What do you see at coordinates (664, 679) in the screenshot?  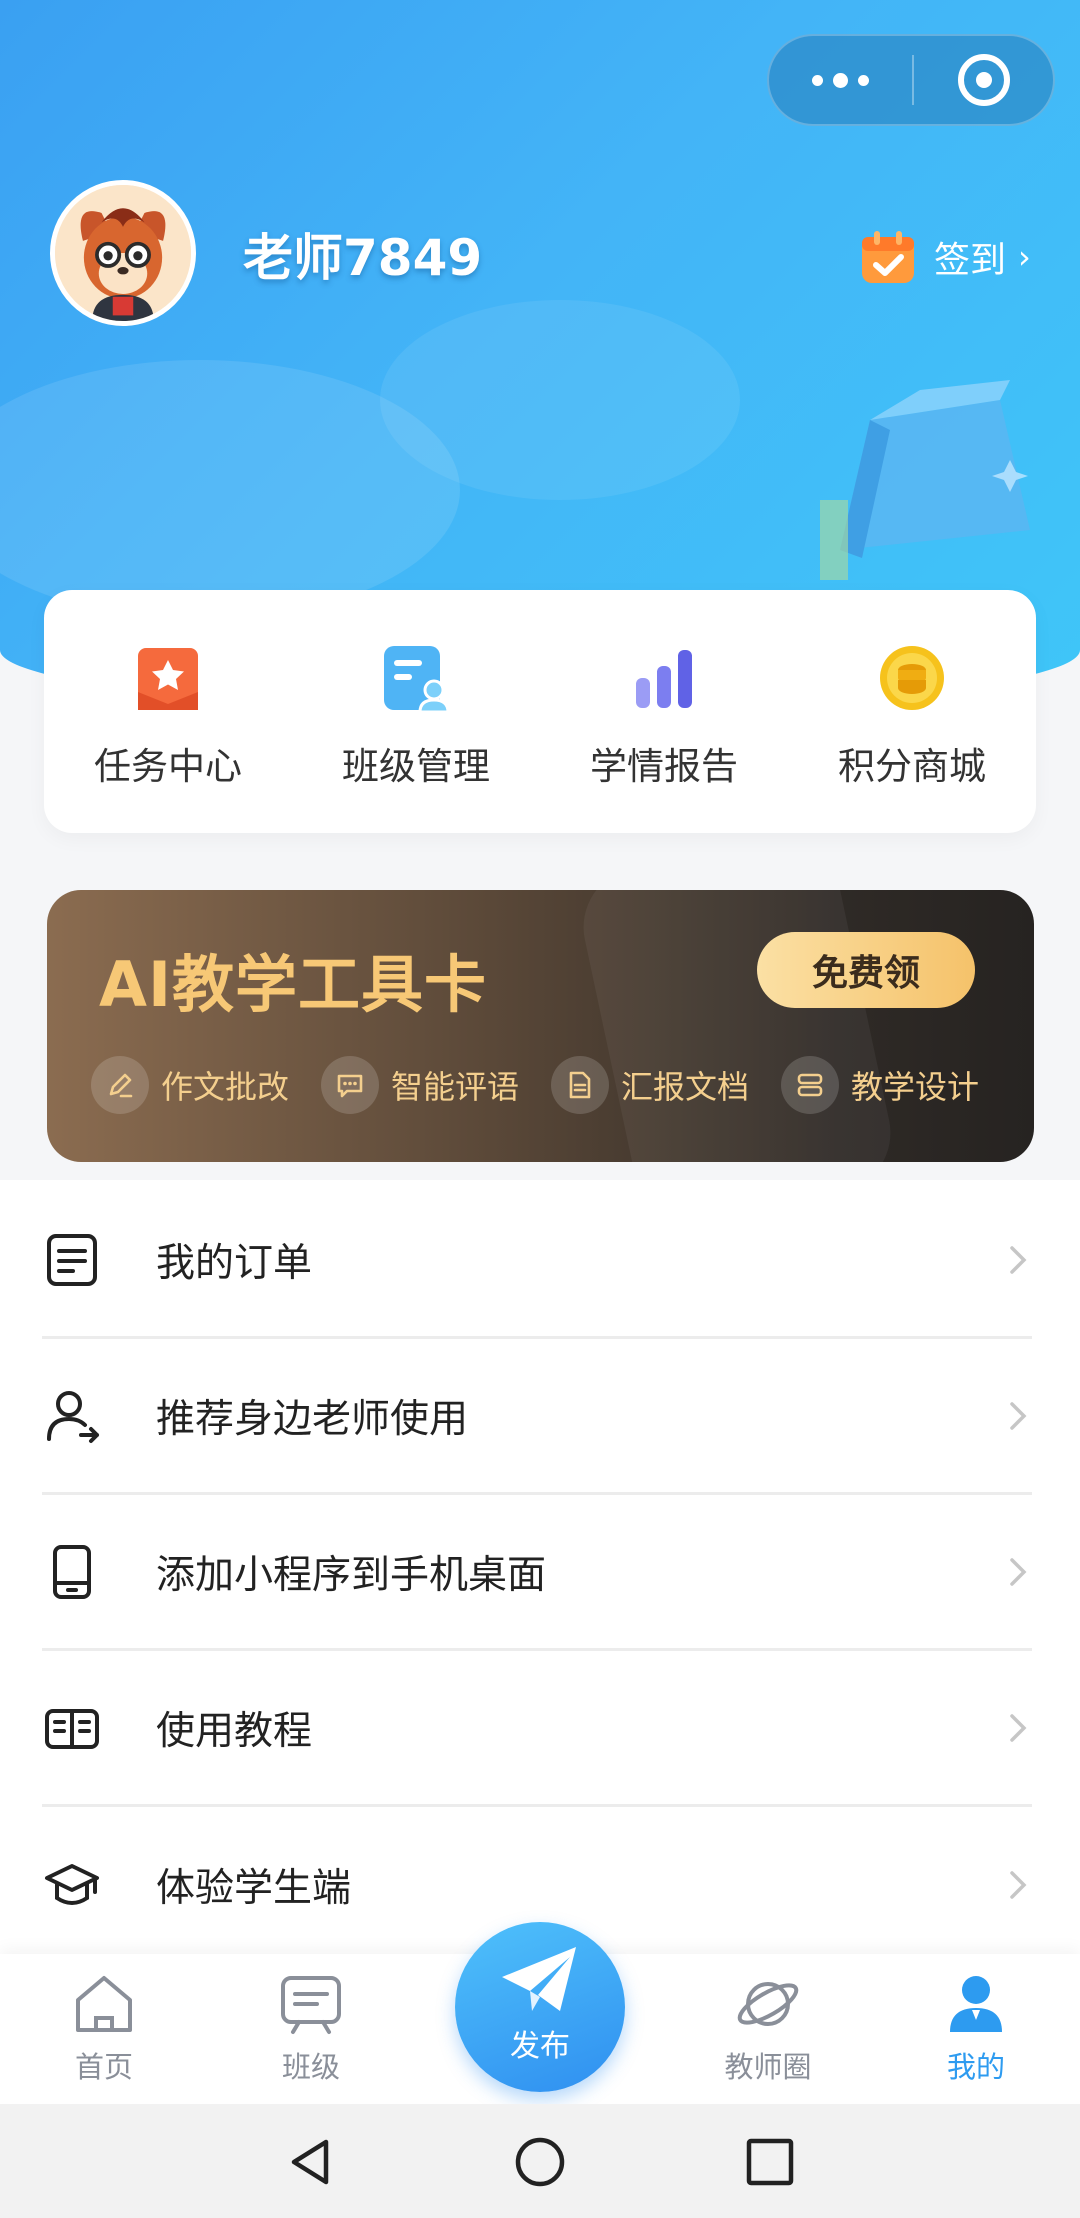 I see `bar-chart-icon` at bounding box center [664, 679].